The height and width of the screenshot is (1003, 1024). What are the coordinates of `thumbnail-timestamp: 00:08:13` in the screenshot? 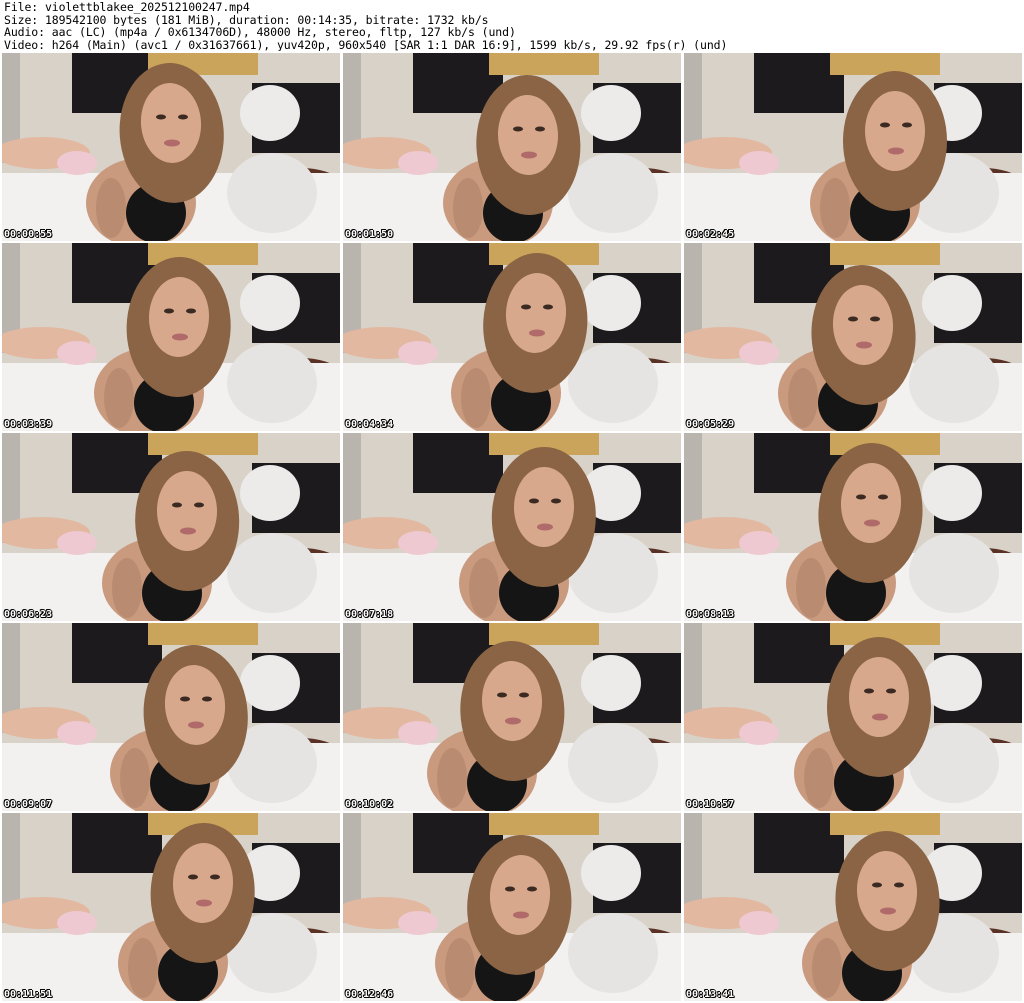 It's located at (710, 614).